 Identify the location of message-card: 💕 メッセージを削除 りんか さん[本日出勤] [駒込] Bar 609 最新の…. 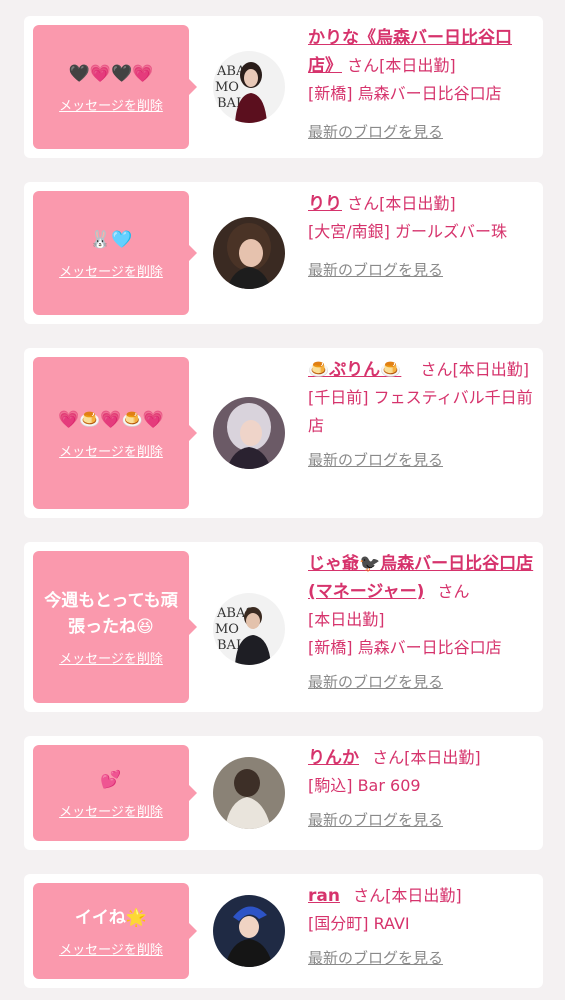
(283, 793).